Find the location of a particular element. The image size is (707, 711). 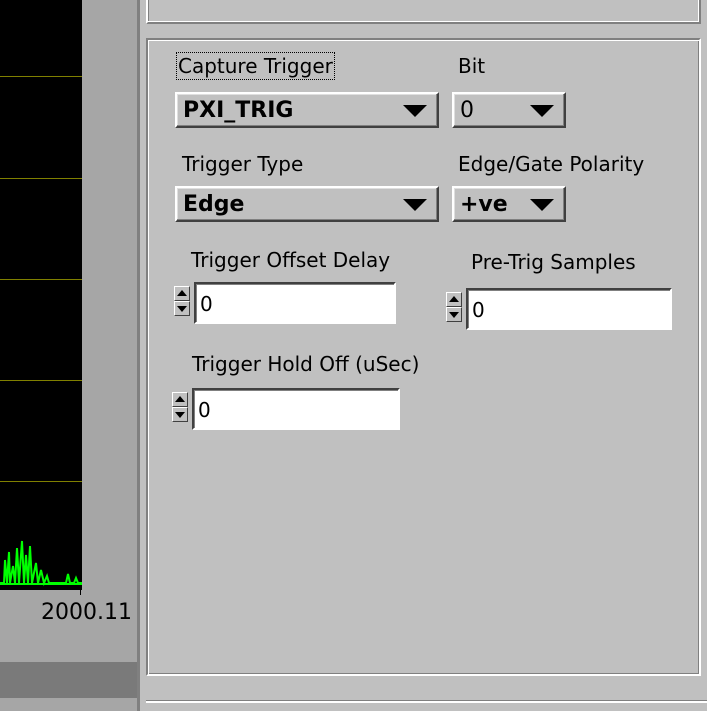

capture-trigger-value: PXI_TRIG is located at coordinates (238, 110).